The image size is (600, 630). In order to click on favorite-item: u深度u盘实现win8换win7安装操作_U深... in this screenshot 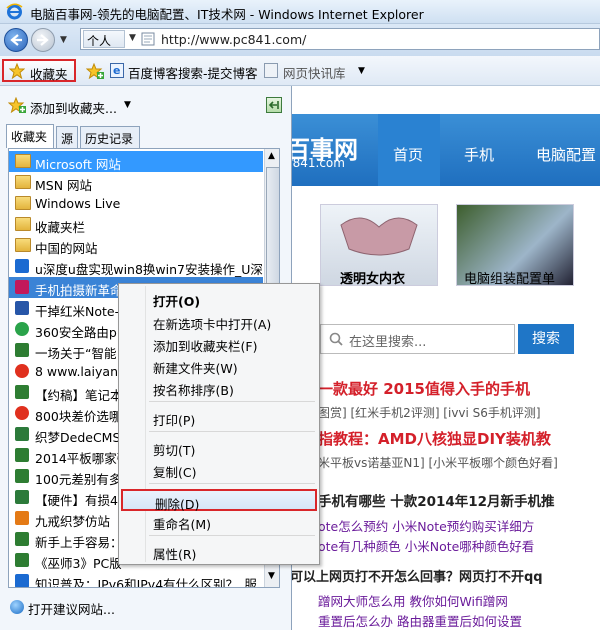, I will do `click(136, 266)`.